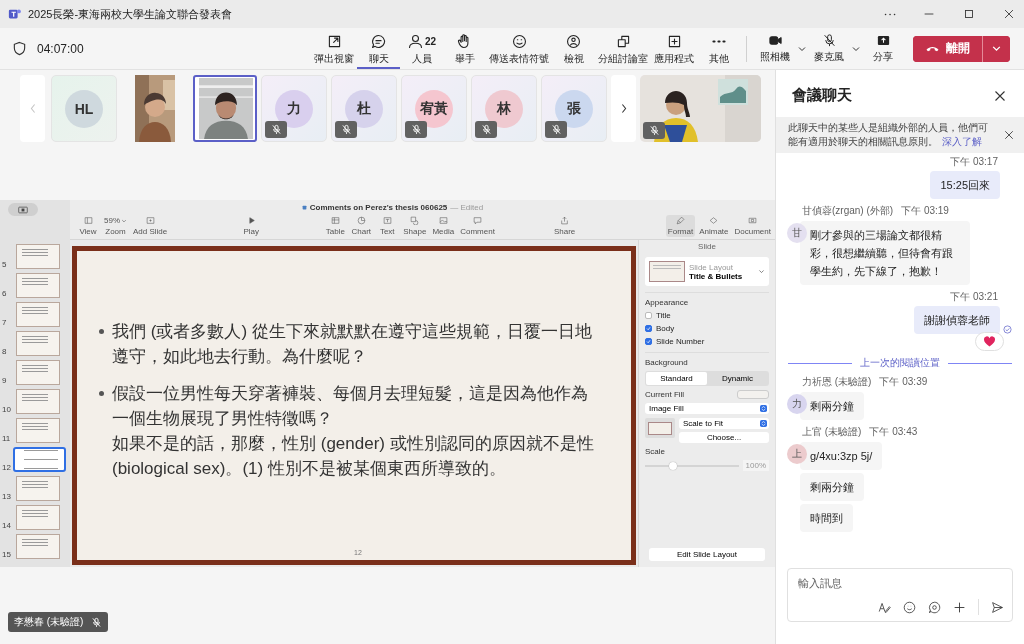 This screenshot has height=644, width=1024. I want to click on toolbar-button: Animate, so click(714, 226).